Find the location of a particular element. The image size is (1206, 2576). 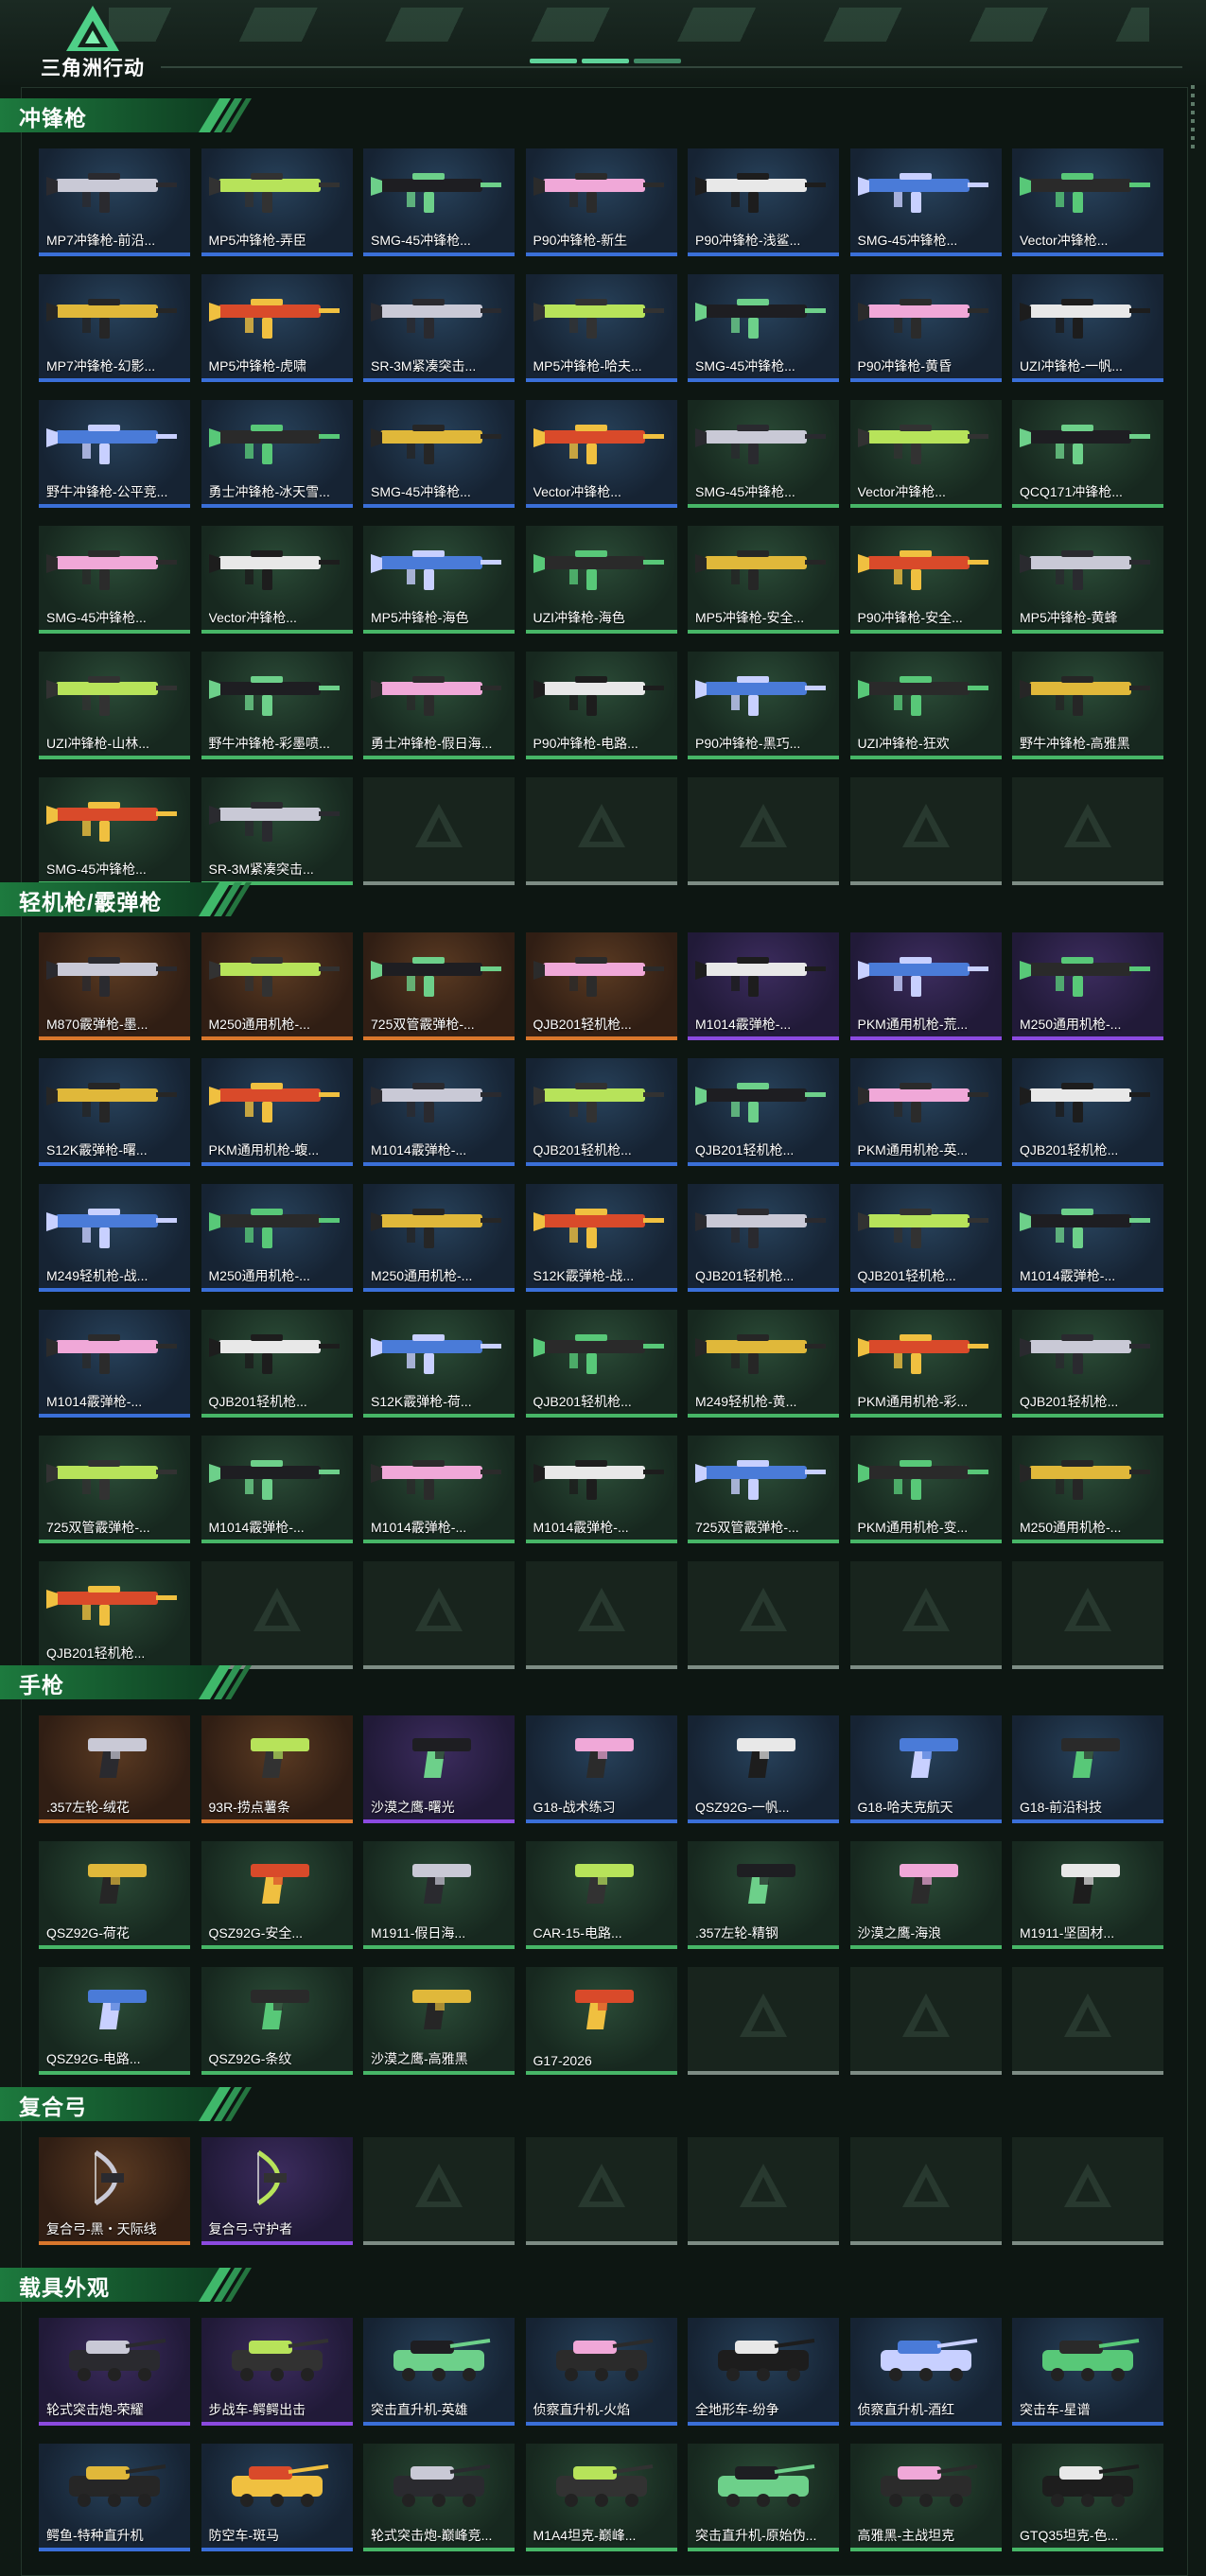

skin-card: 突击直升机-英雄 is located at coordinates (439, 2372).